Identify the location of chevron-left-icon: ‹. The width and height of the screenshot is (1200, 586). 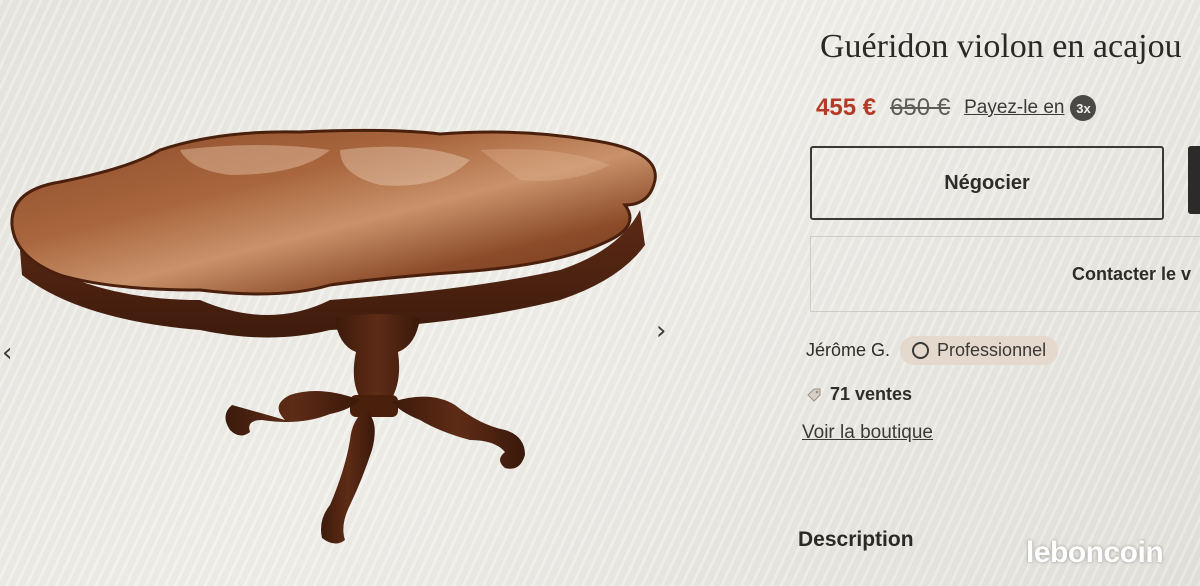
(7, 353).